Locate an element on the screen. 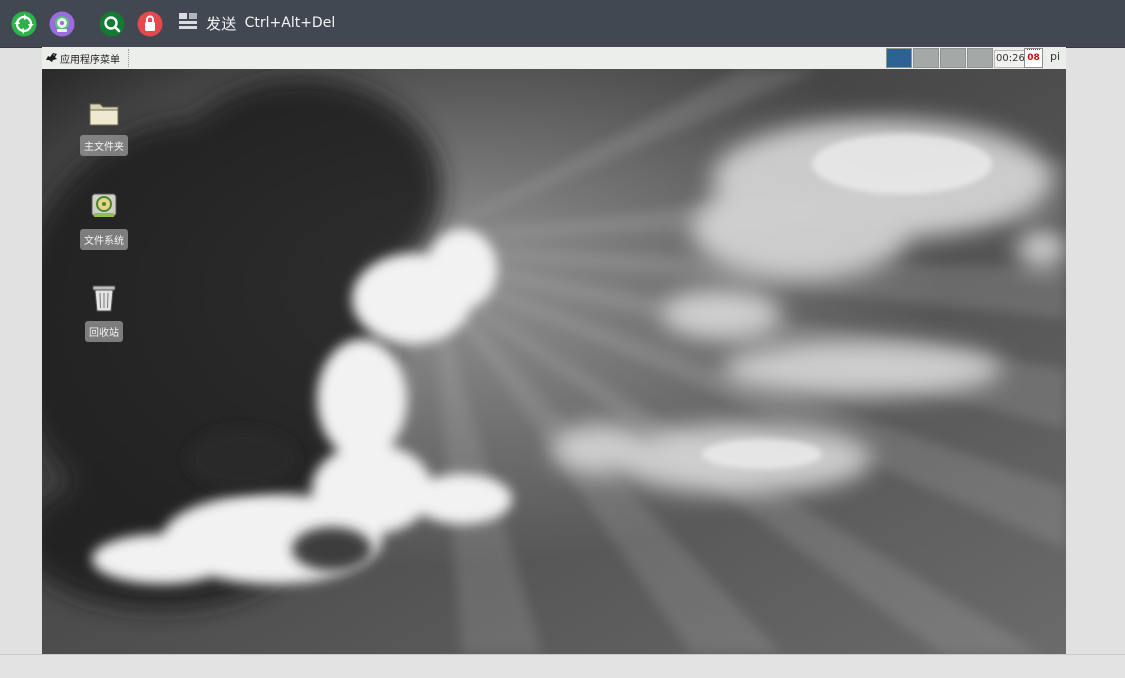 The width and height of the screenshot is (1125, 678). send-label: 发送 is located at coordinates (221, 23).